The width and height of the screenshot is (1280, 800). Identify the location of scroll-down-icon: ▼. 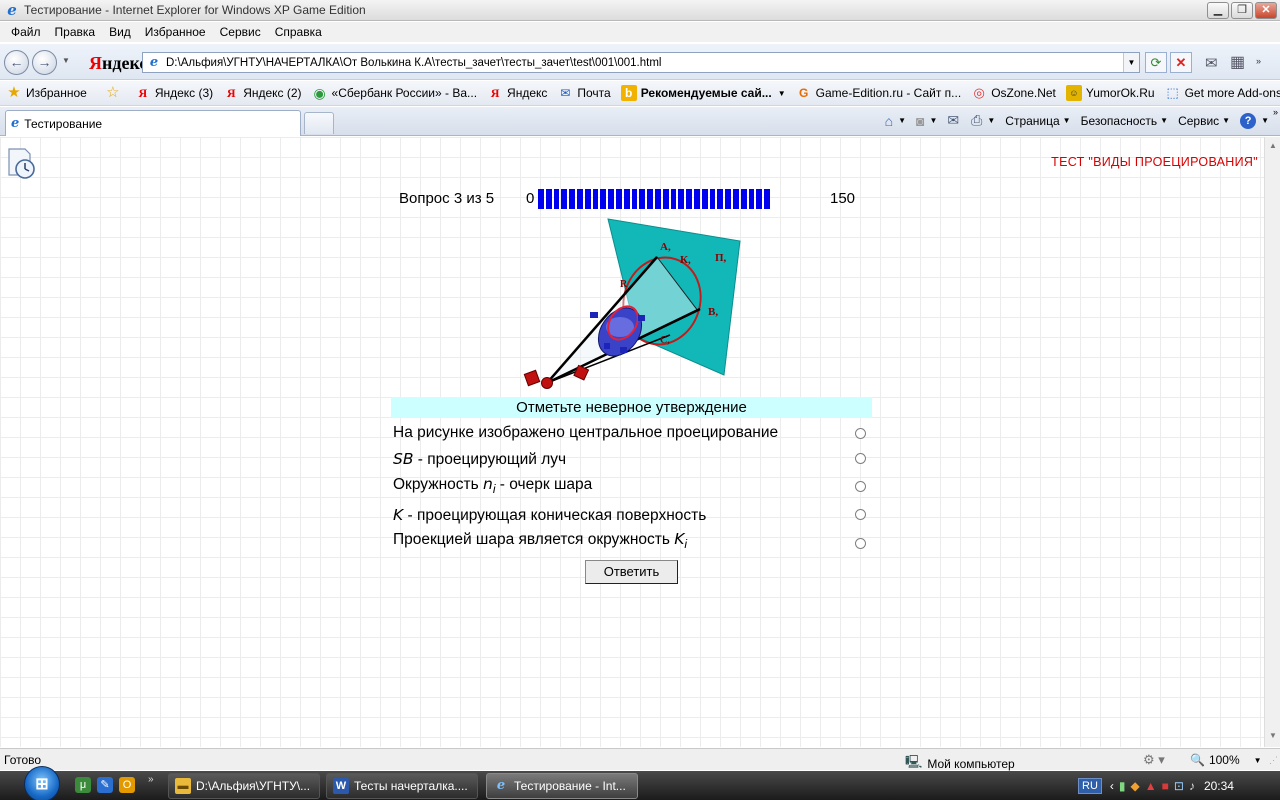
(1273, 737).